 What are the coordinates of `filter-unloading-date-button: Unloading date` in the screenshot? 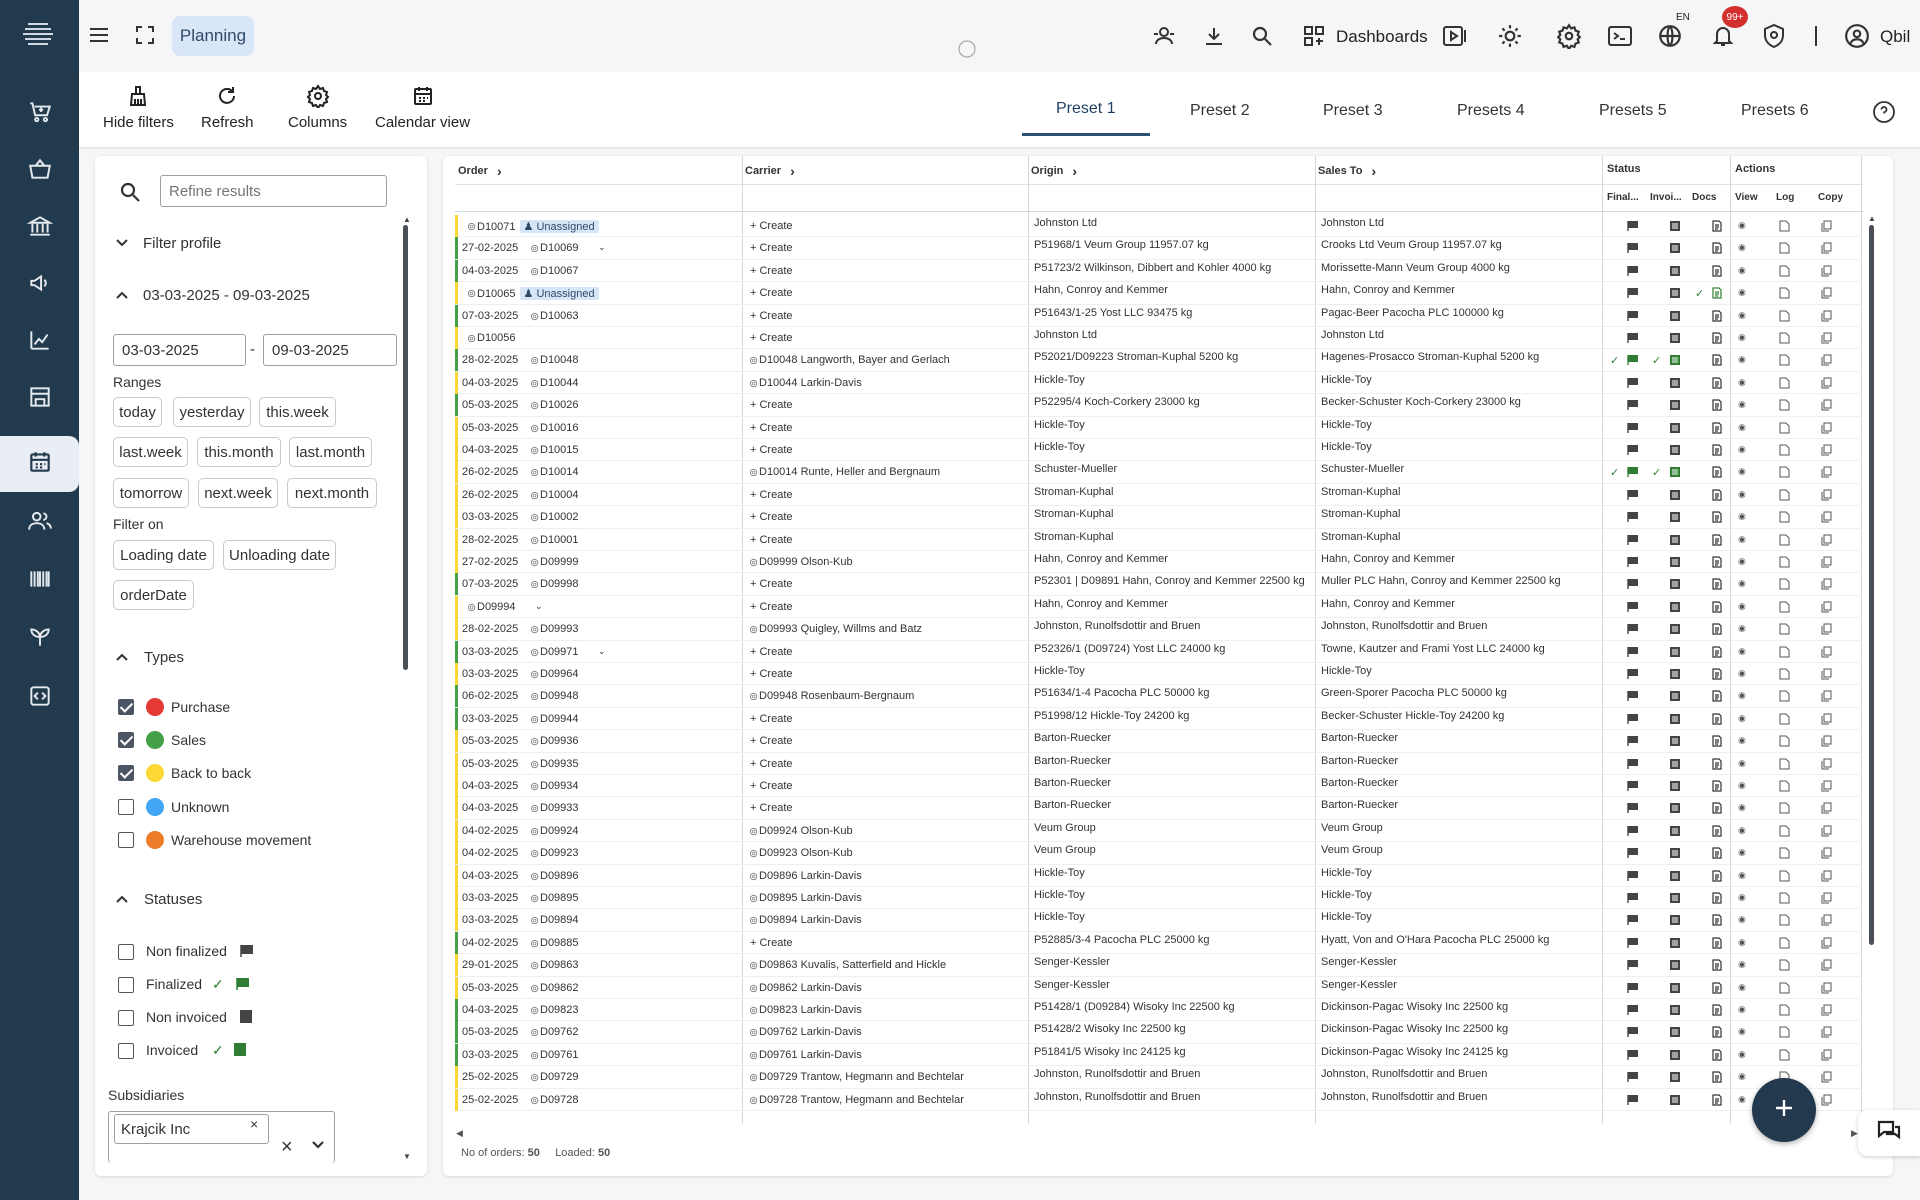 It's located at (279, 555).